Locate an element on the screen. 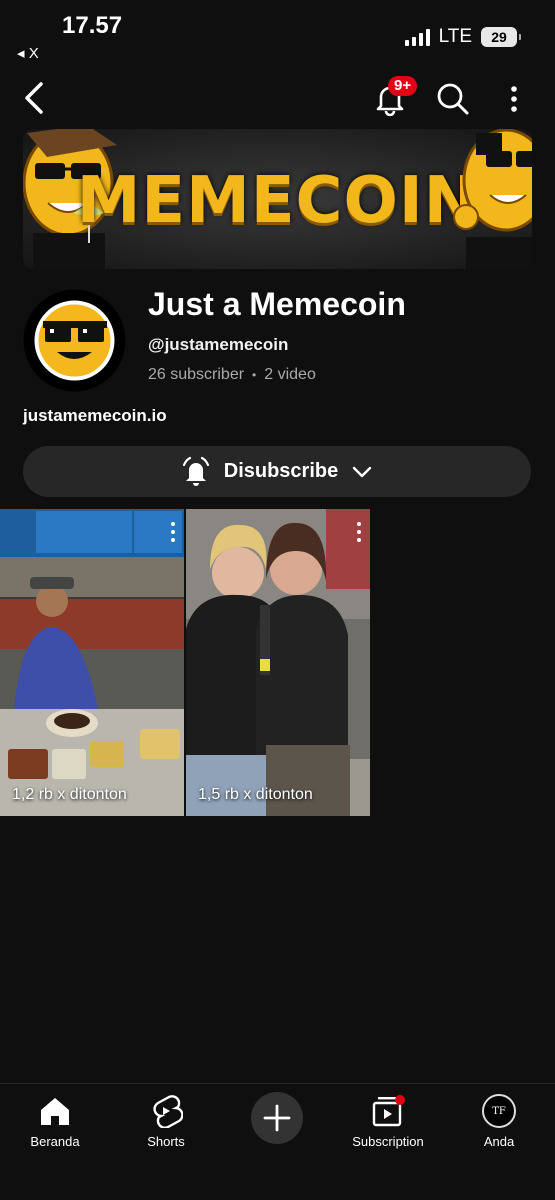 The width and height of the screenshot is (555, 1200). bottom-navigation: Beranda Shorts Subscription TF Anda is located at coordinates (277, 1141).